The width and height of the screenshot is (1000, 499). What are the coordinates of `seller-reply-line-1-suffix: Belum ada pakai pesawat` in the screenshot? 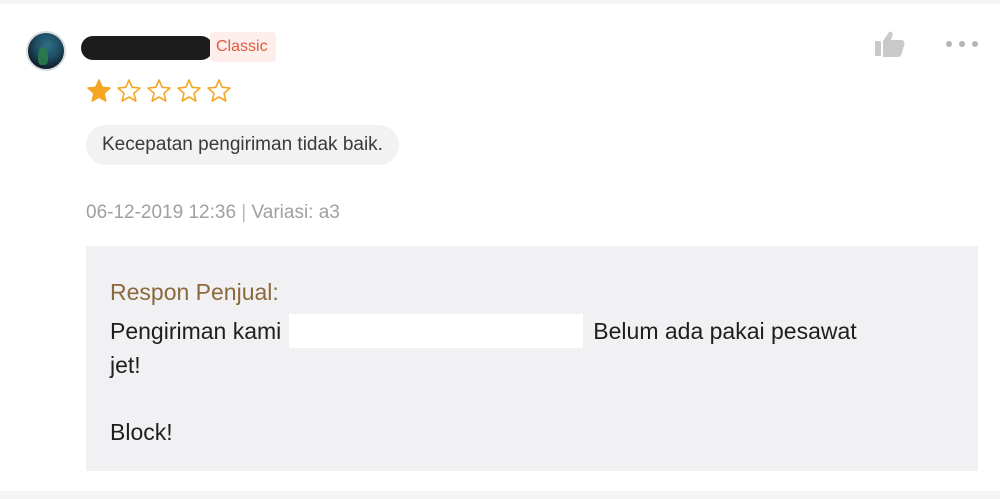 It's located at (725, 331).